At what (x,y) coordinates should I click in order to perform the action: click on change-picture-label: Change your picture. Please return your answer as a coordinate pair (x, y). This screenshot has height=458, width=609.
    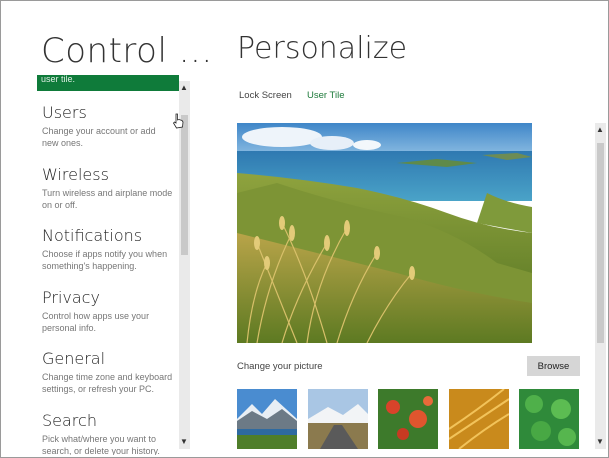
    Looking at the image, I should click on (280, 366).